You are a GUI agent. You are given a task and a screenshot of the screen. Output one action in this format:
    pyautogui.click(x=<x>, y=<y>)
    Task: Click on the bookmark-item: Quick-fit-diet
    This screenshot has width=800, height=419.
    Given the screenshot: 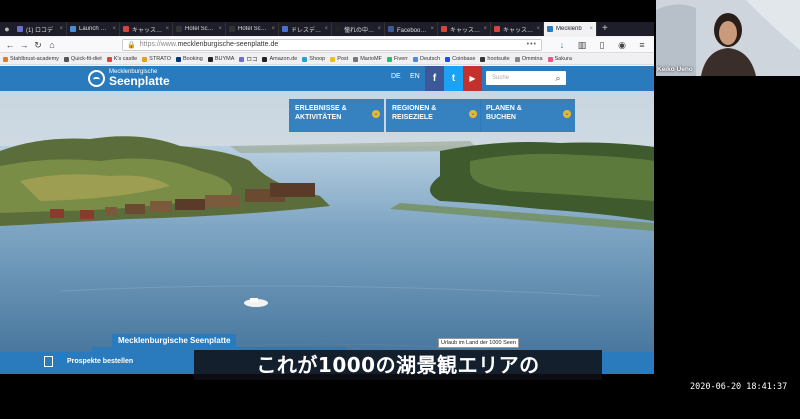 What is the action you would take?
    pyautogui.click(x=82, y=59)
    